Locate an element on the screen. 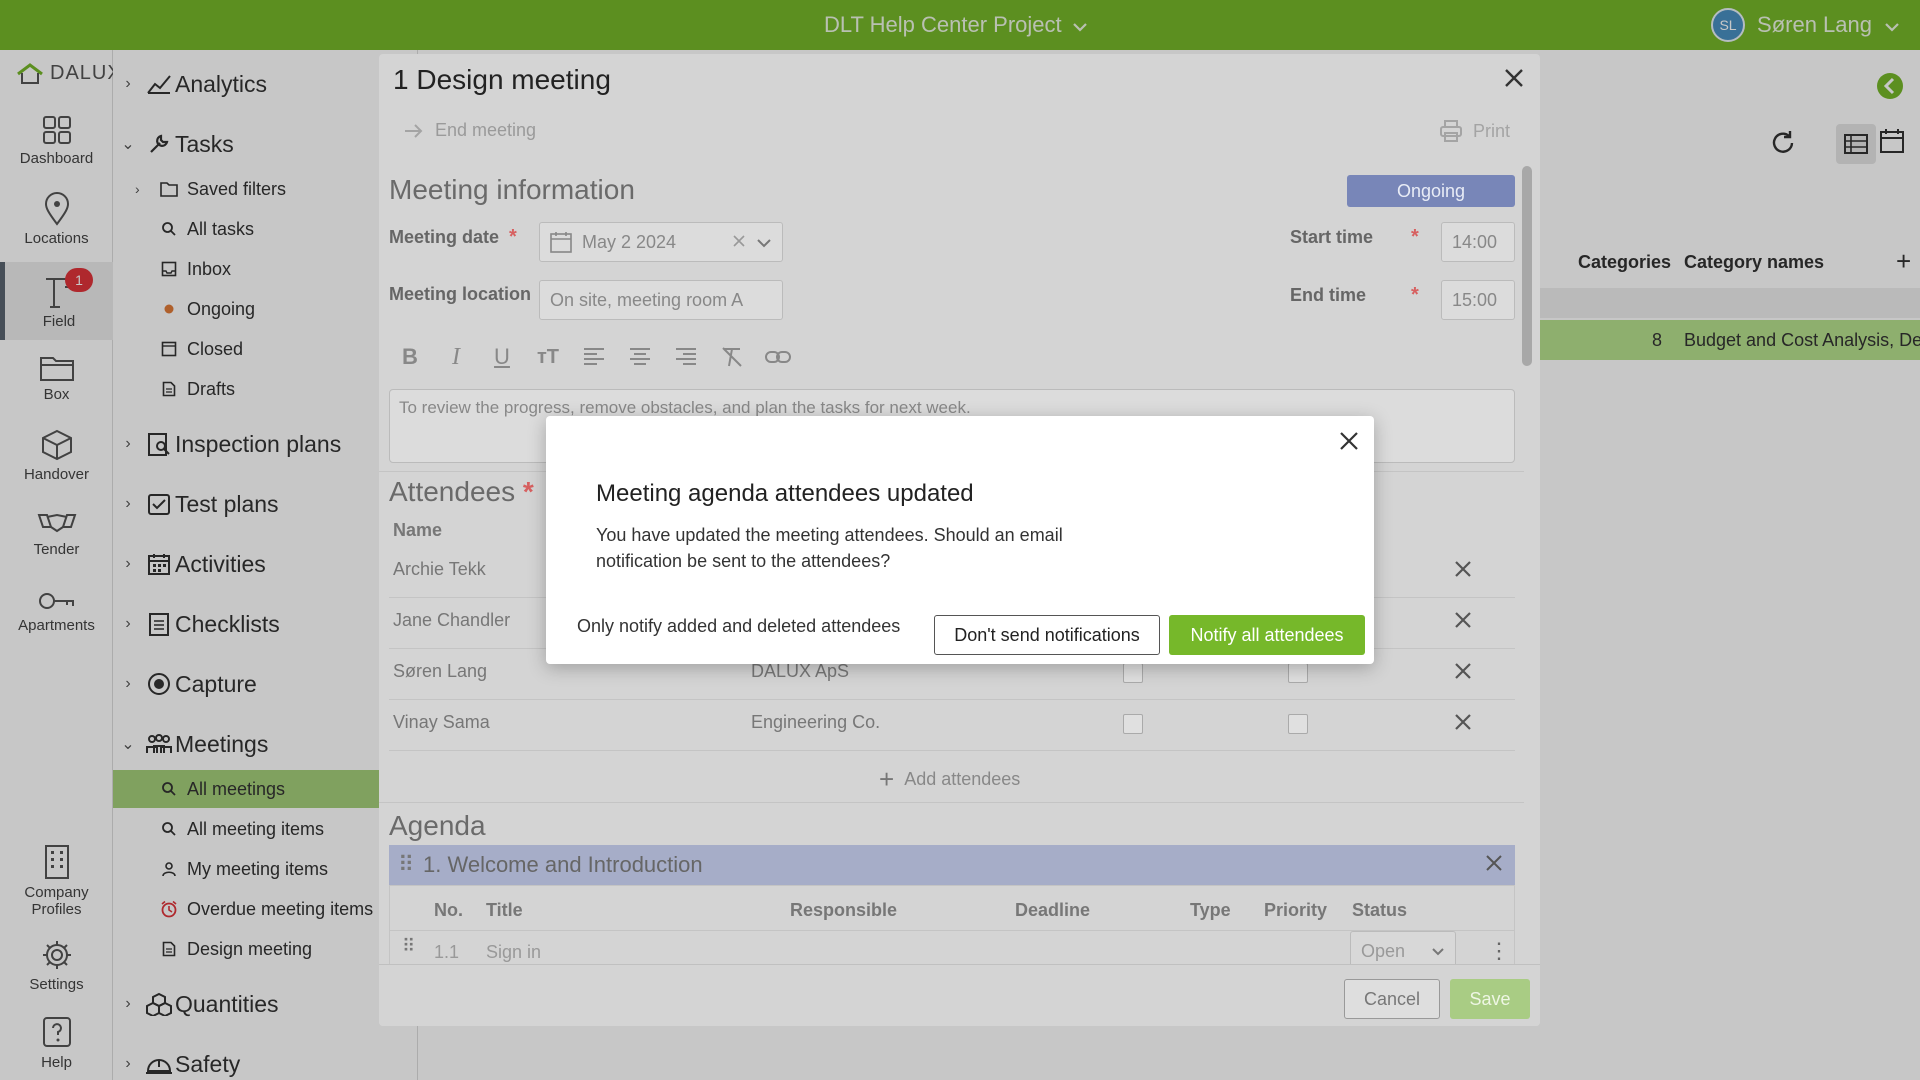 The width and height of the screenshot is (1920, 1080). modal-scrollbar is located at coordinates (1527, 266).